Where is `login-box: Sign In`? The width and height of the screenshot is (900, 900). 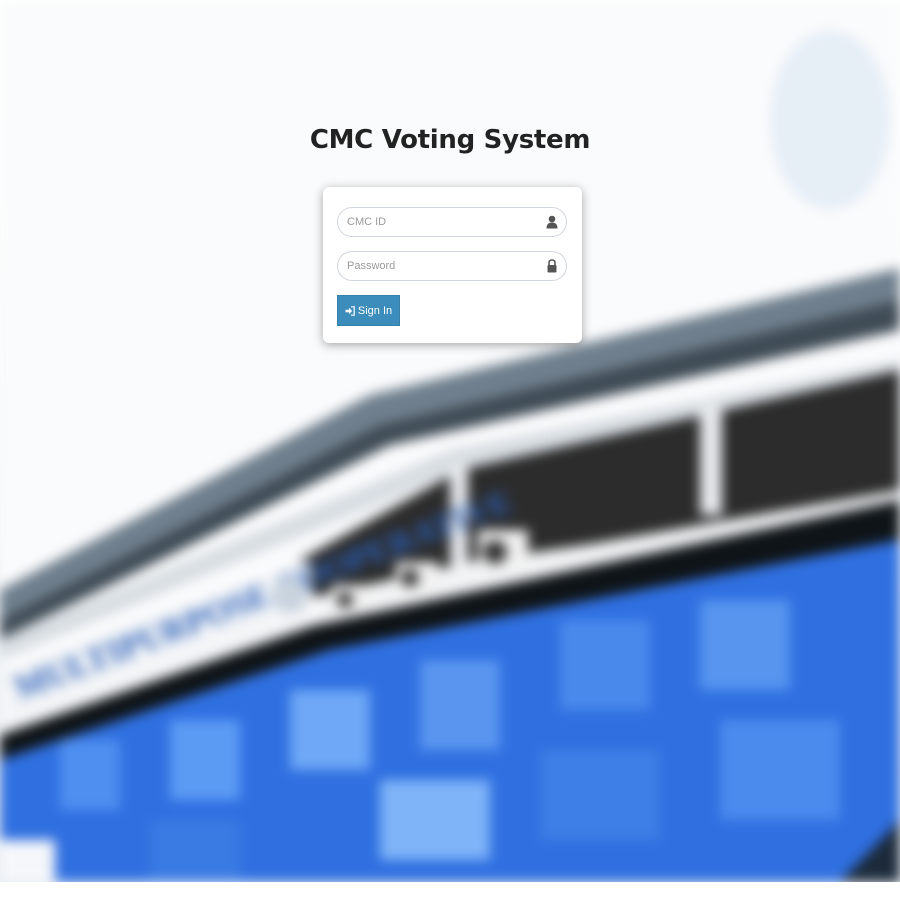
login-box: Sign In is located at coordinates (452, 265).